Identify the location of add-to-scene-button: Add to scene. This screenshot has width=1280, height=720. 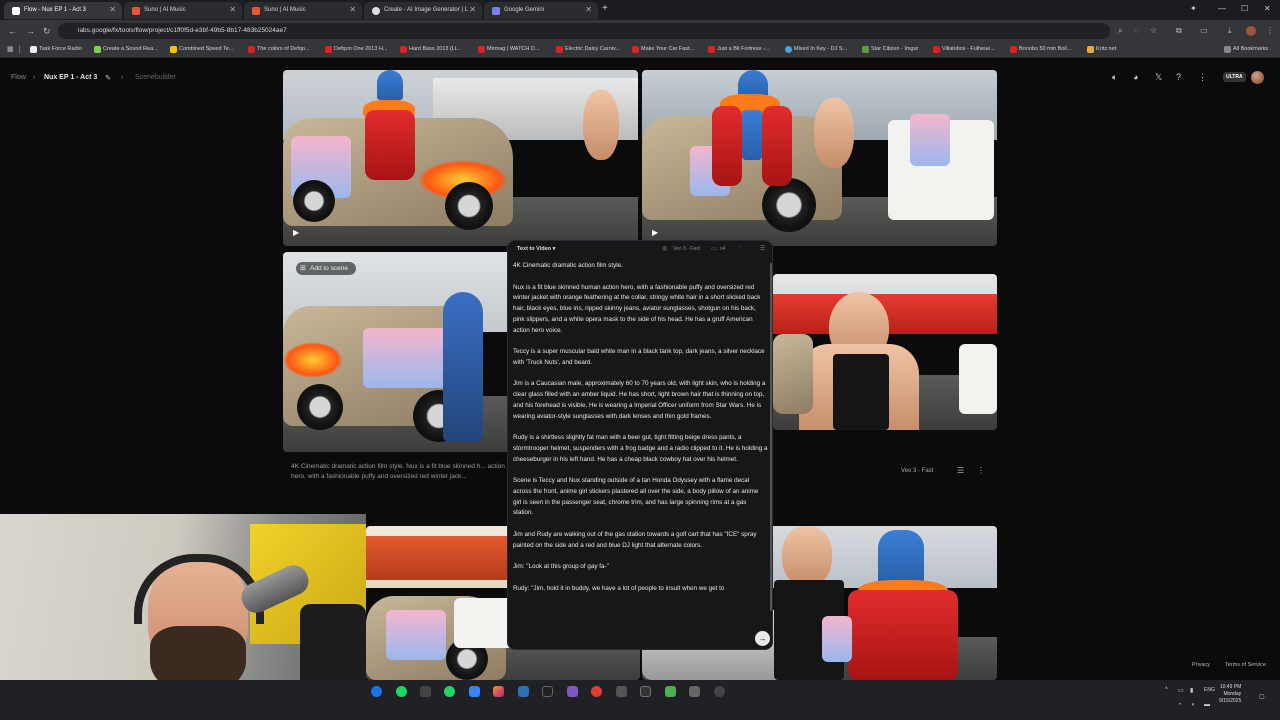
(326, 268).